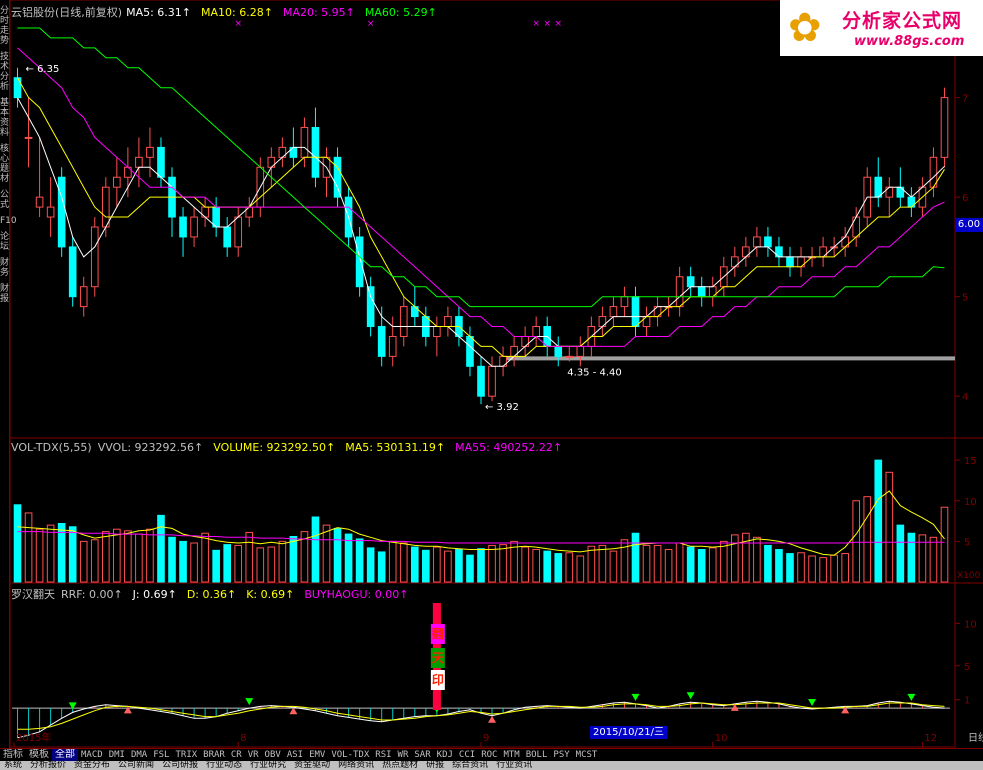 The height and width of the screenshot is (770, 983). I want to click on osc-y-tick-0: 10, so click(970, 624).